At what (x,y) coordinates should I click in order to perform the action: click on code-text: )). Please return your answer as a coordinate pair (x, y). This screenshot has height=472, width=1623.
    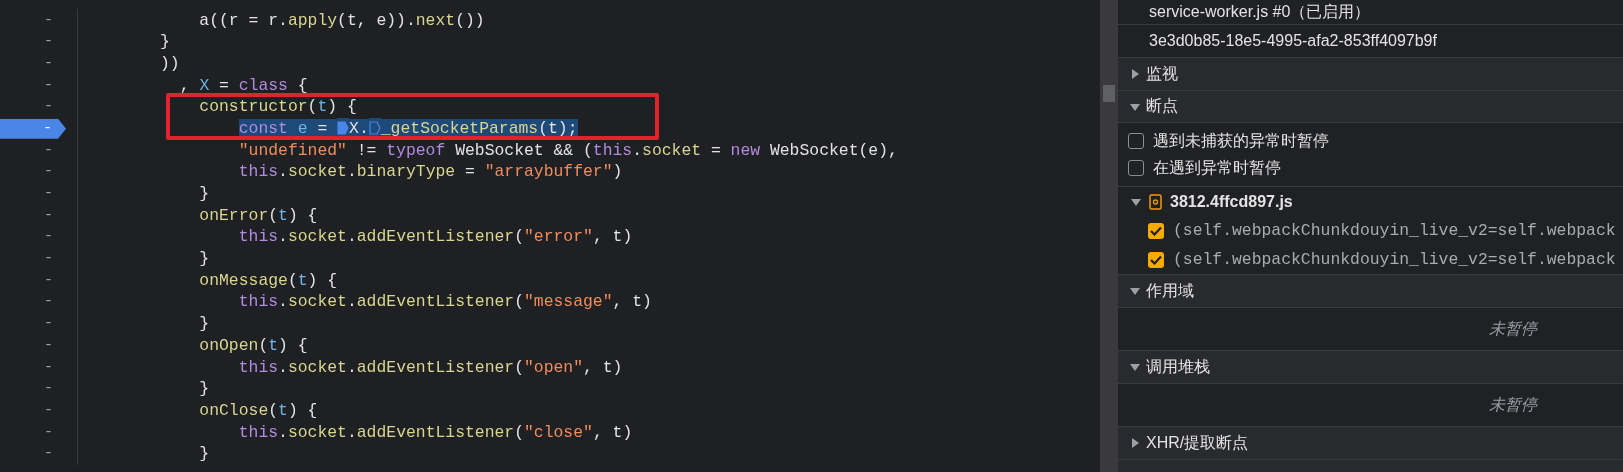
    Looking at the image, I should click on (170, 63).